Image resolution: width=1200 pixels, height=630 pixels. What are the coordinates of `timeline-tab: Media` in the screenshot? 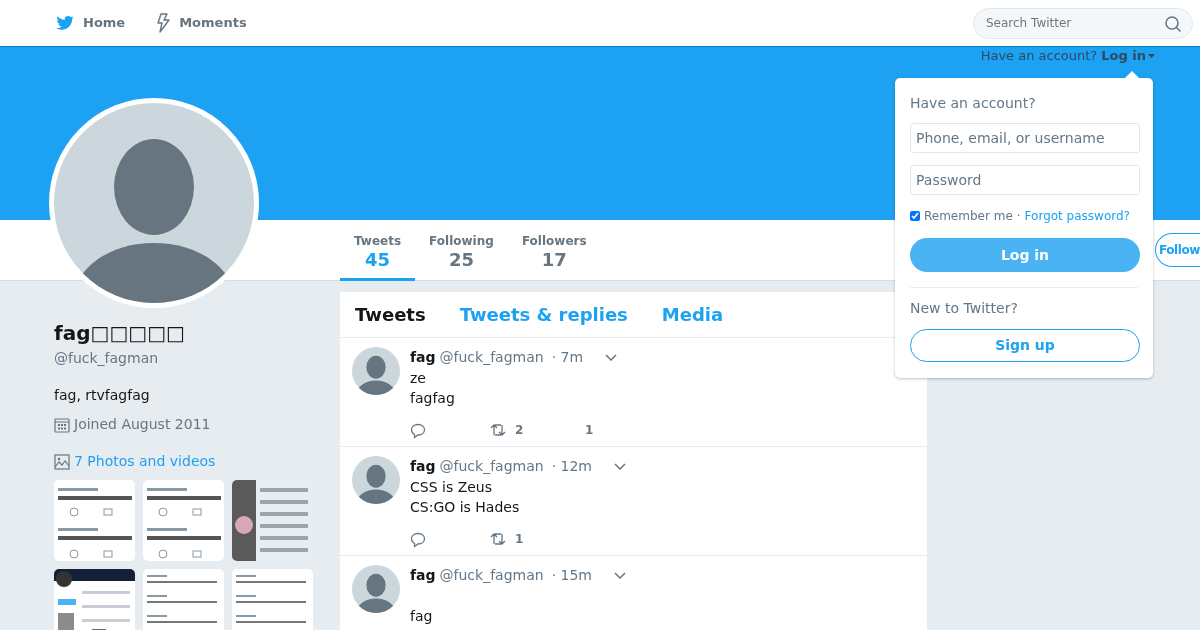 It's located at (692, 314).